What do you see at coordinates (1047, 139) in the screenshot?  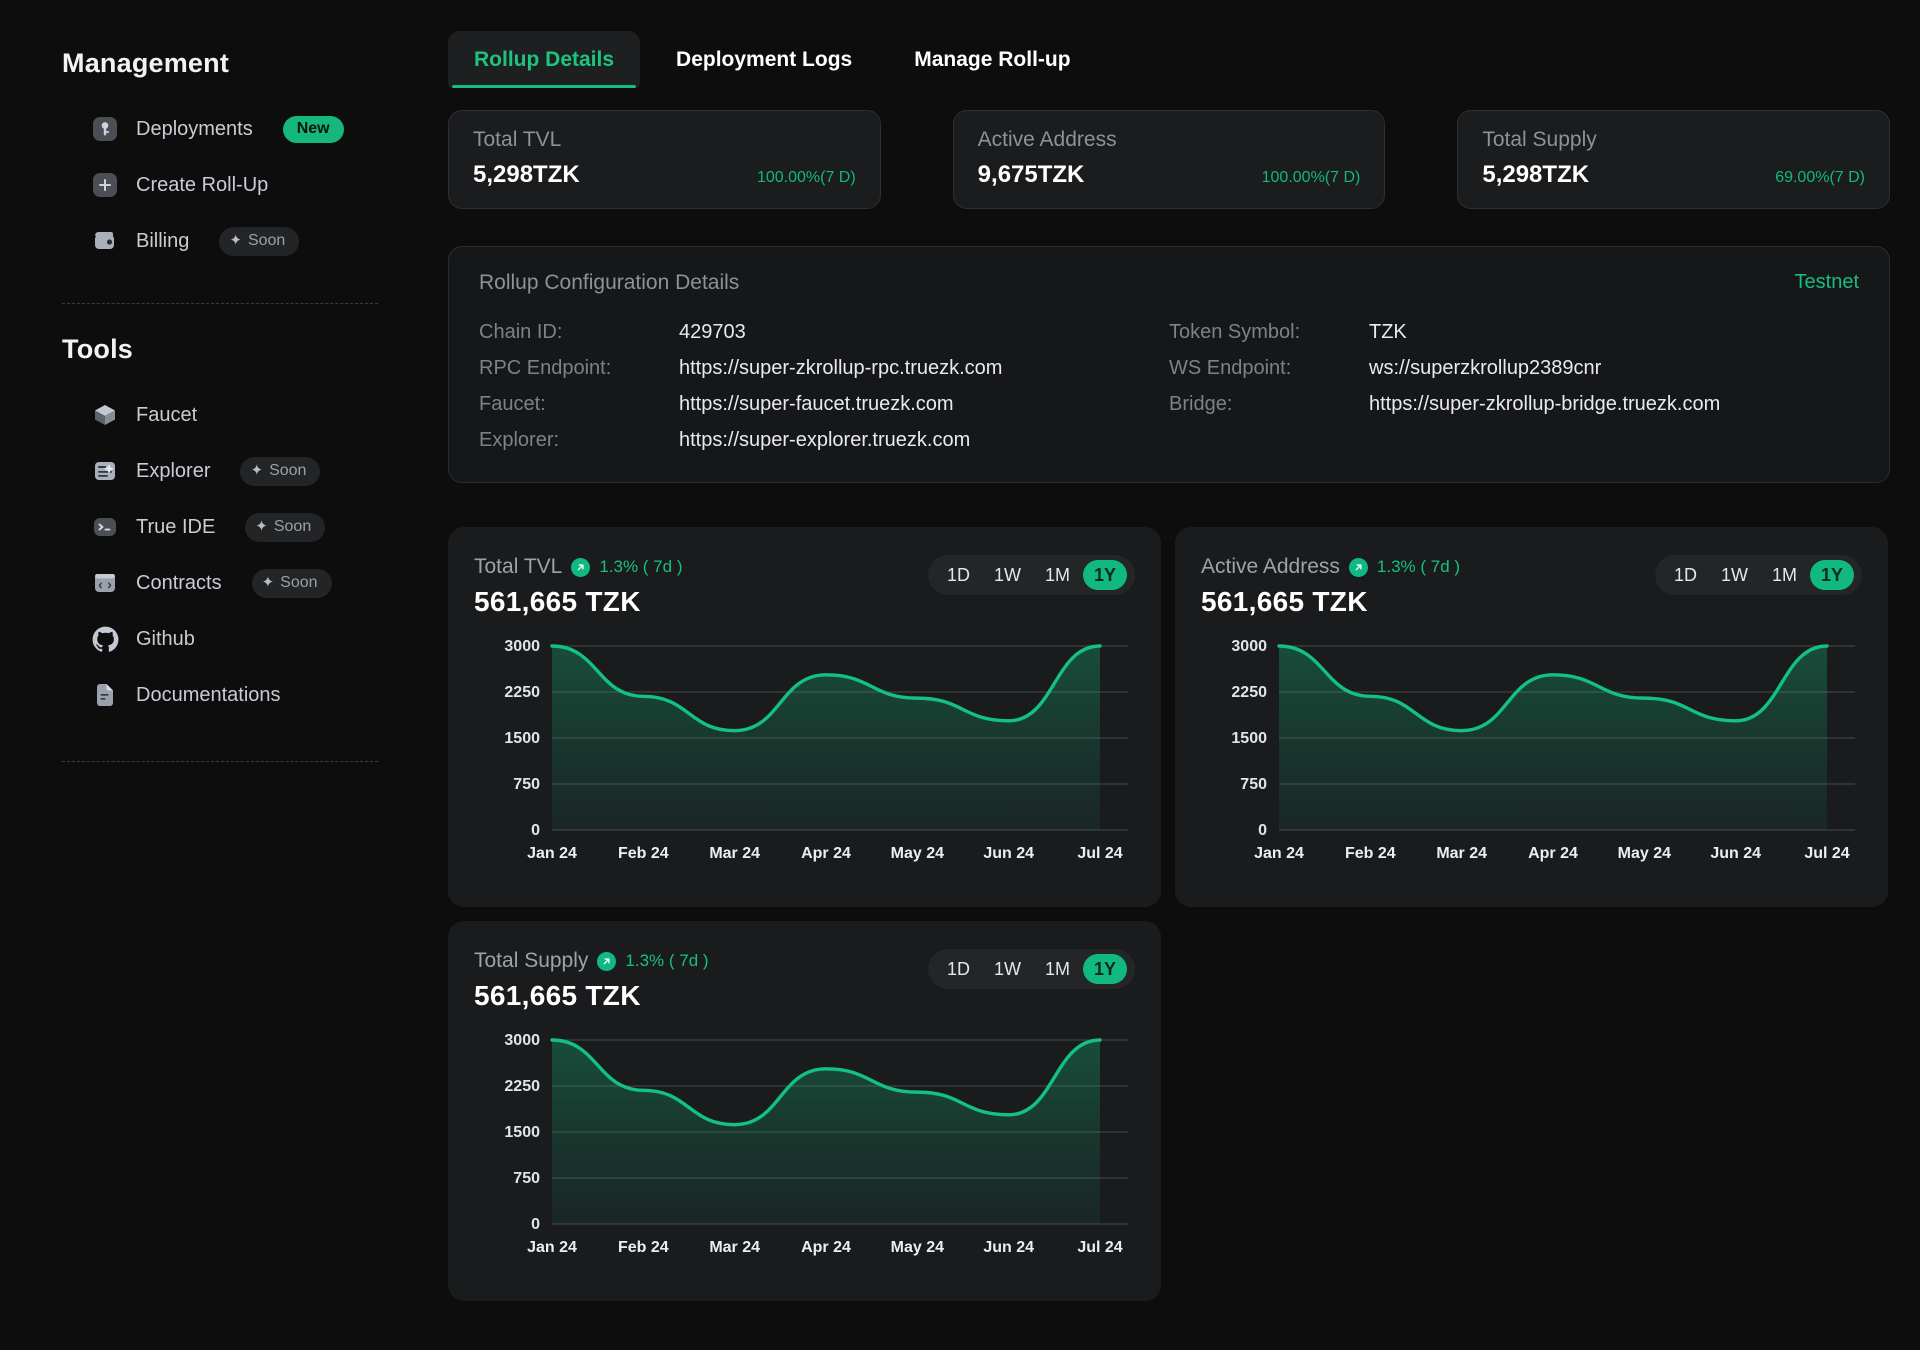 I see `stat-card-title: Active Address` at bounding box center [1047, 139].